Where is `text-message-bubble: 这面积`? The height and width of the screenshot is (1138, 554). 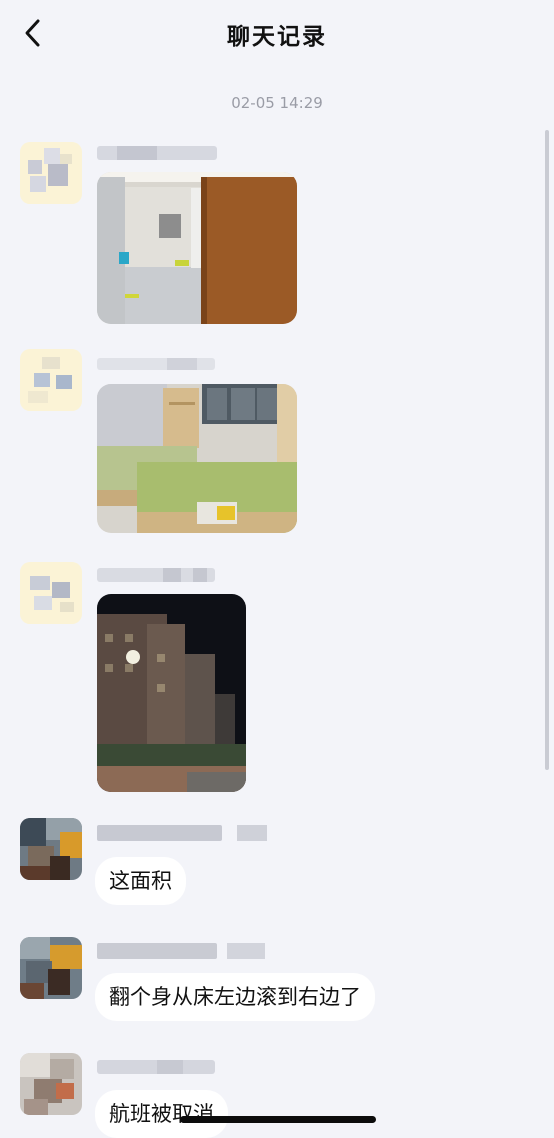
text-message-bubble: 这面积 is located at coordinates (140, 881).